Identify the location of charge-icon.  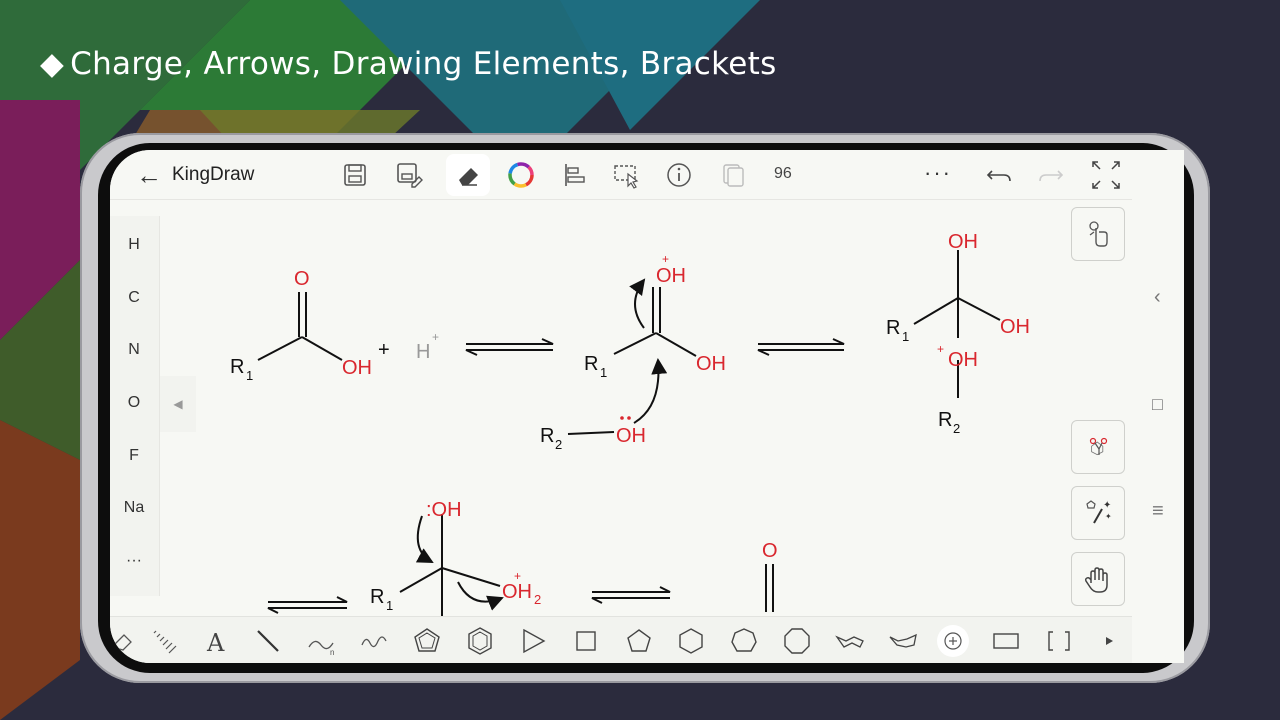
(953, 641).